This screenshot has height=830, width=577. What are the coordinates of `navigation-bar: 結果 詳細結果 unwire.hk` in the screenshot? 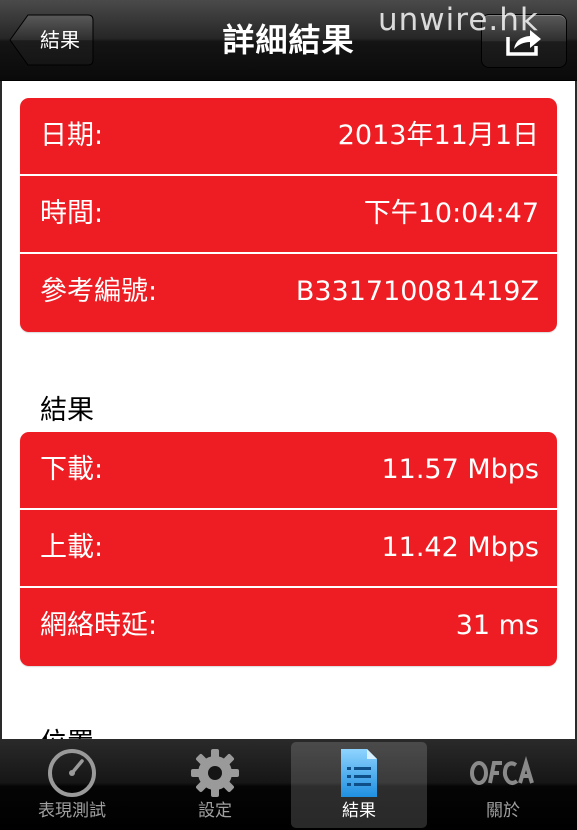 It's located at (288, 40).